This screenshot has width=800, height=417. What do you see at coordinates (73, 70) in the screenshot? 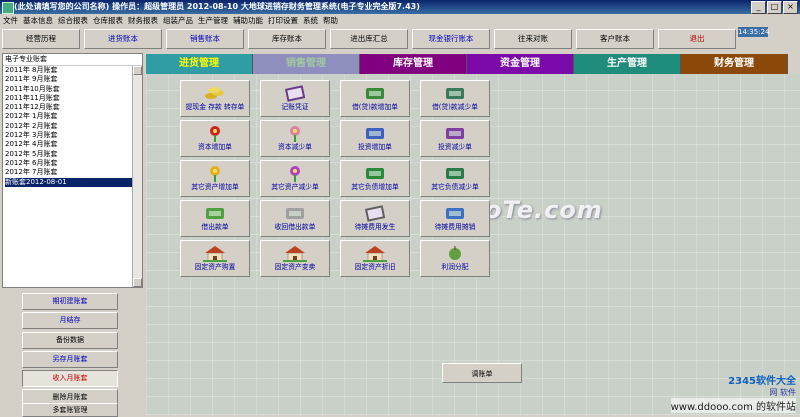
I see `tree-item: 2011年 8月账套` at bounding box center [73, 70].